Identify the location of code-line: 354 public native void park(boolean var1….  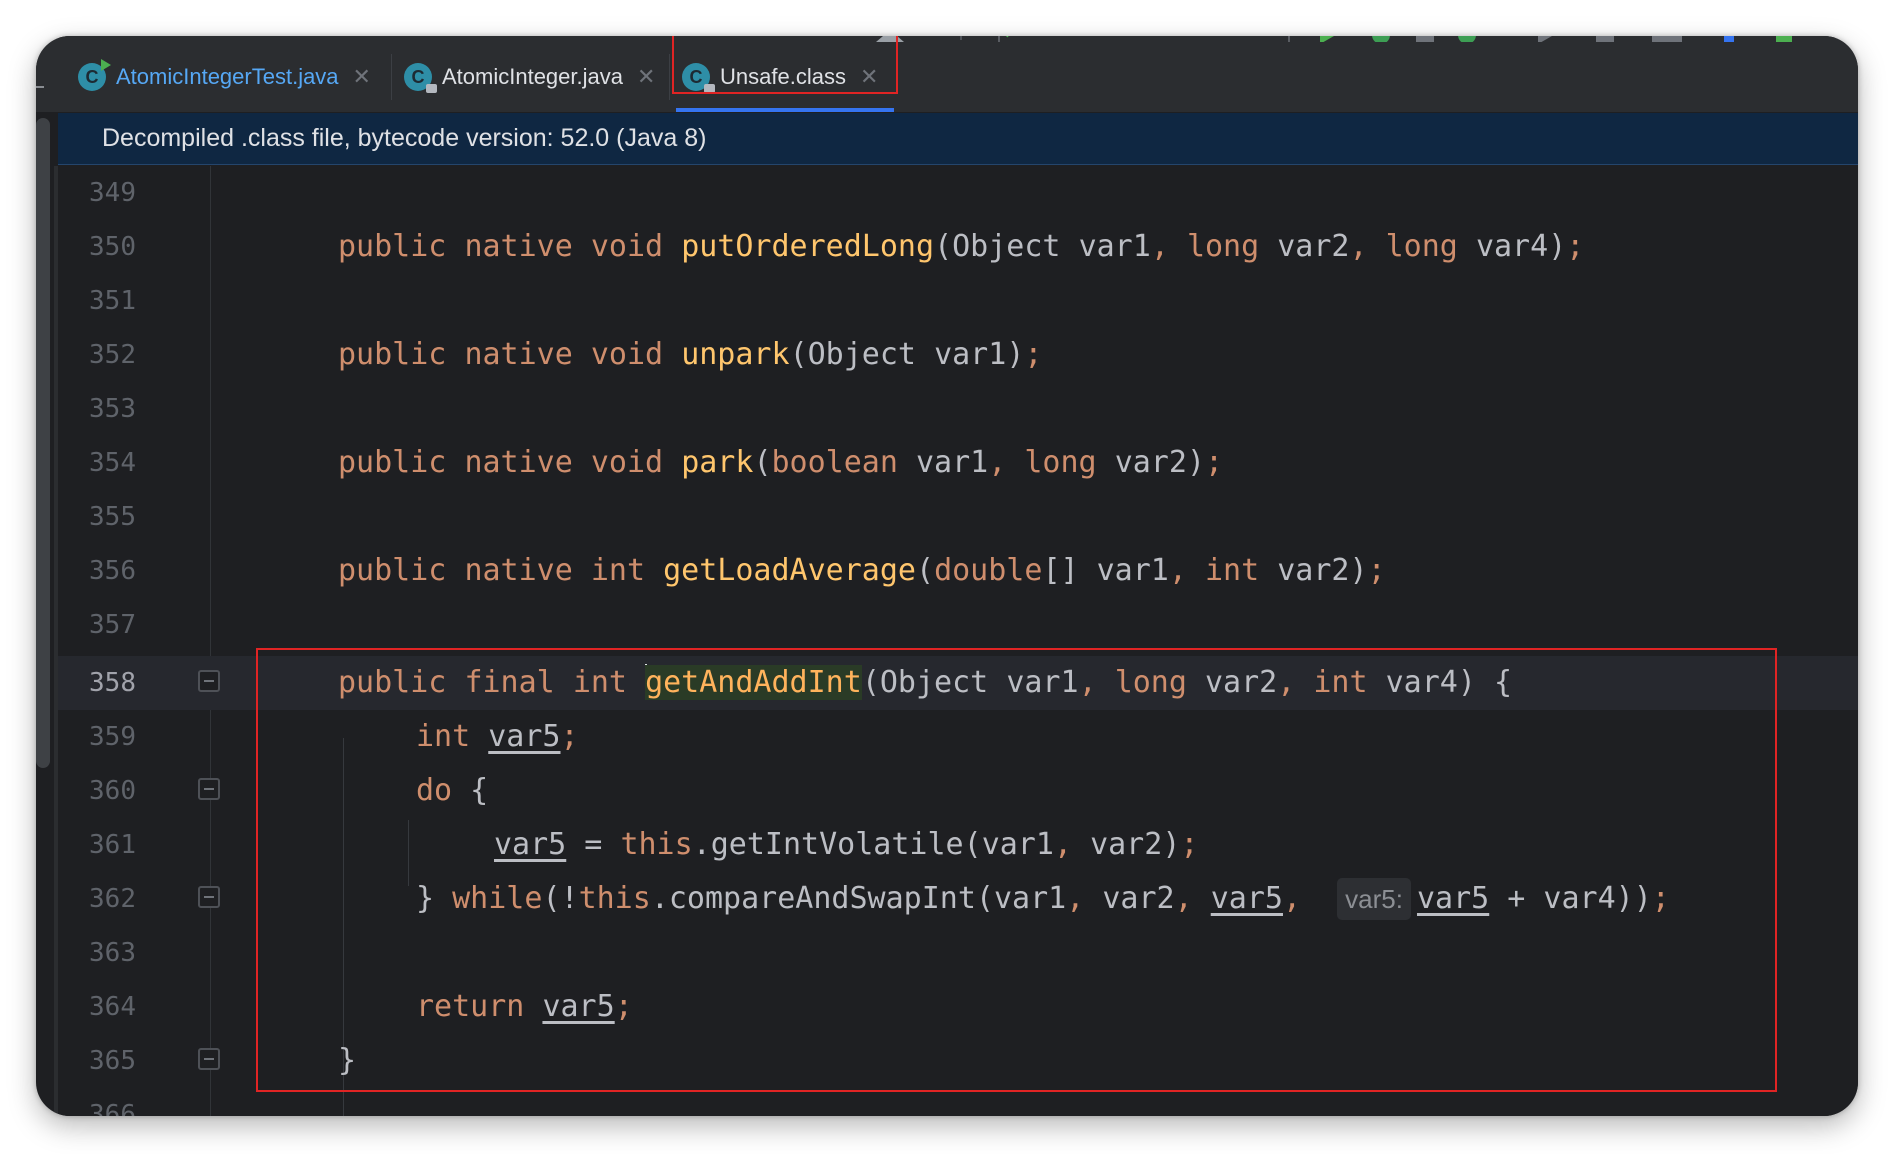
(958, 463).